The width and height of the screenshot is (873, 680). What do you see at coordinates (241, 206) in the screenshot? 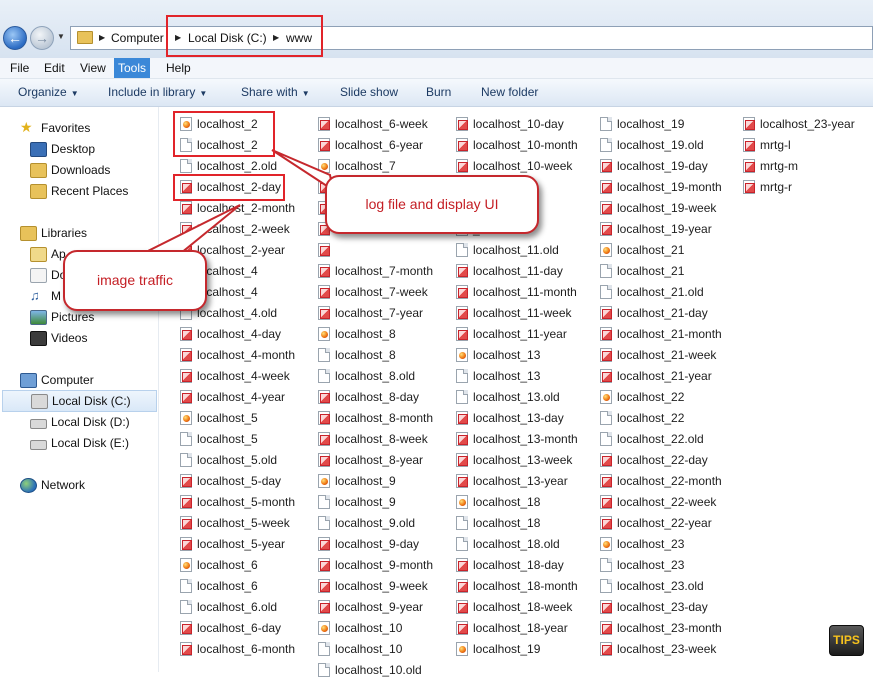
I see `annotation-layer` at bounding box center [241, 206].